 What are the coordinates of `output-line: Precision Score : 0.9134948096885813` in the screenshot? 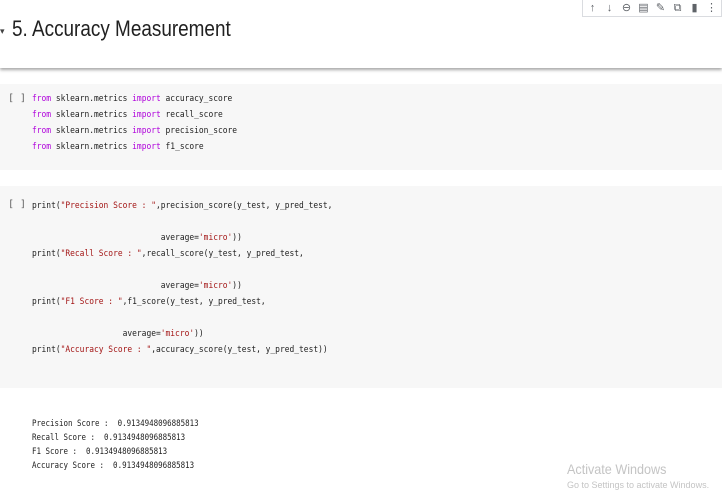 It's located at (115, 424).